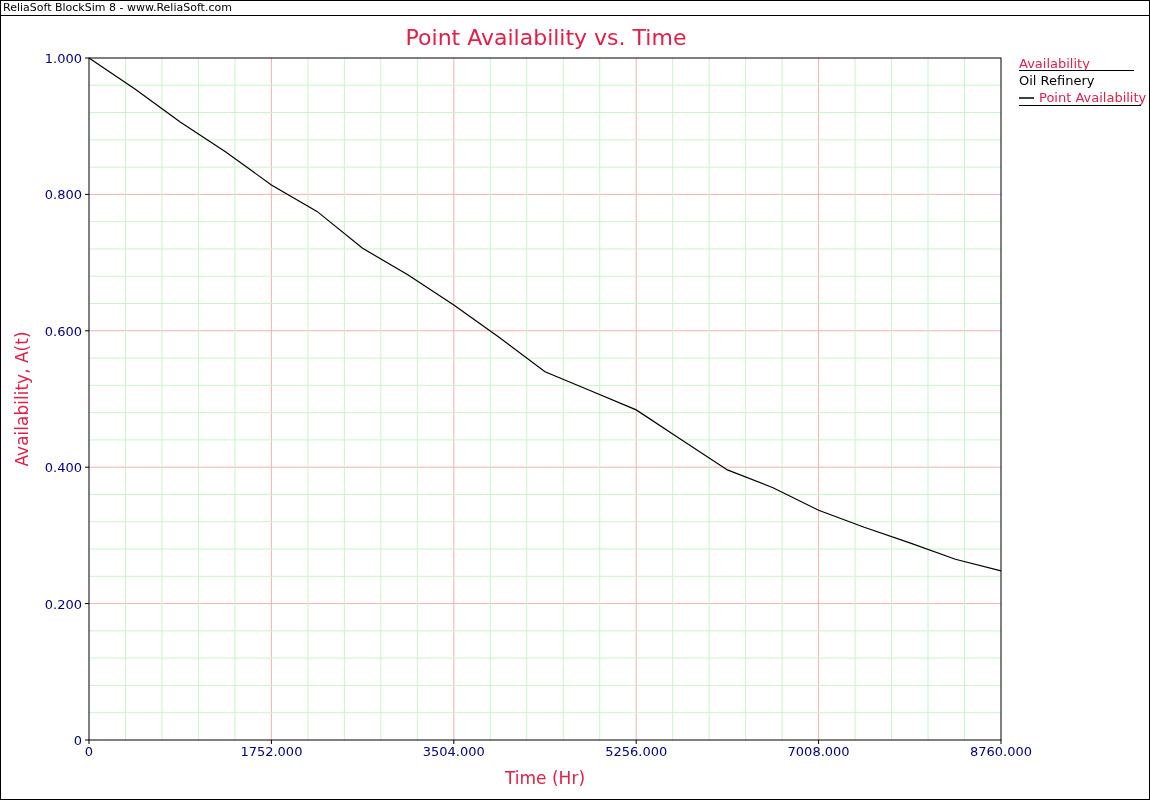 This screenshot has height=800, width=1150. Describe the element at coordinates (636, 751) in the screenshot. I see `axis-tick-label: 5256.000` at that location.